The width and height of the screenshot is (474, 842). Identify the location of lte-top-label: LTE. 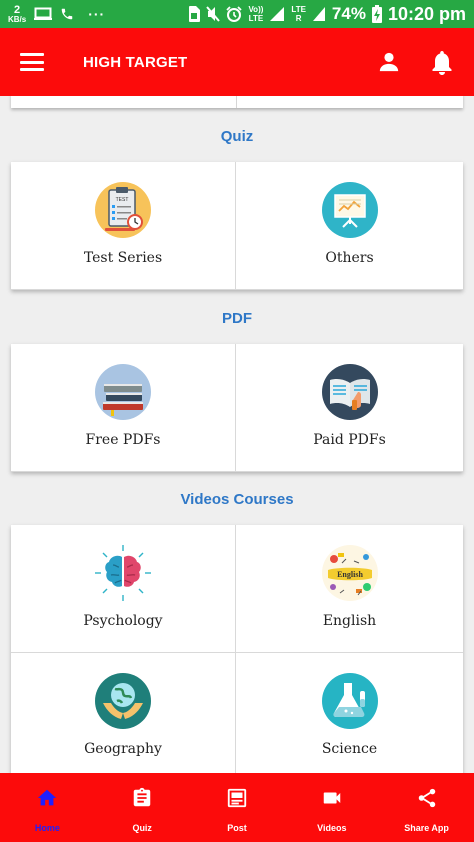
(298, 9).